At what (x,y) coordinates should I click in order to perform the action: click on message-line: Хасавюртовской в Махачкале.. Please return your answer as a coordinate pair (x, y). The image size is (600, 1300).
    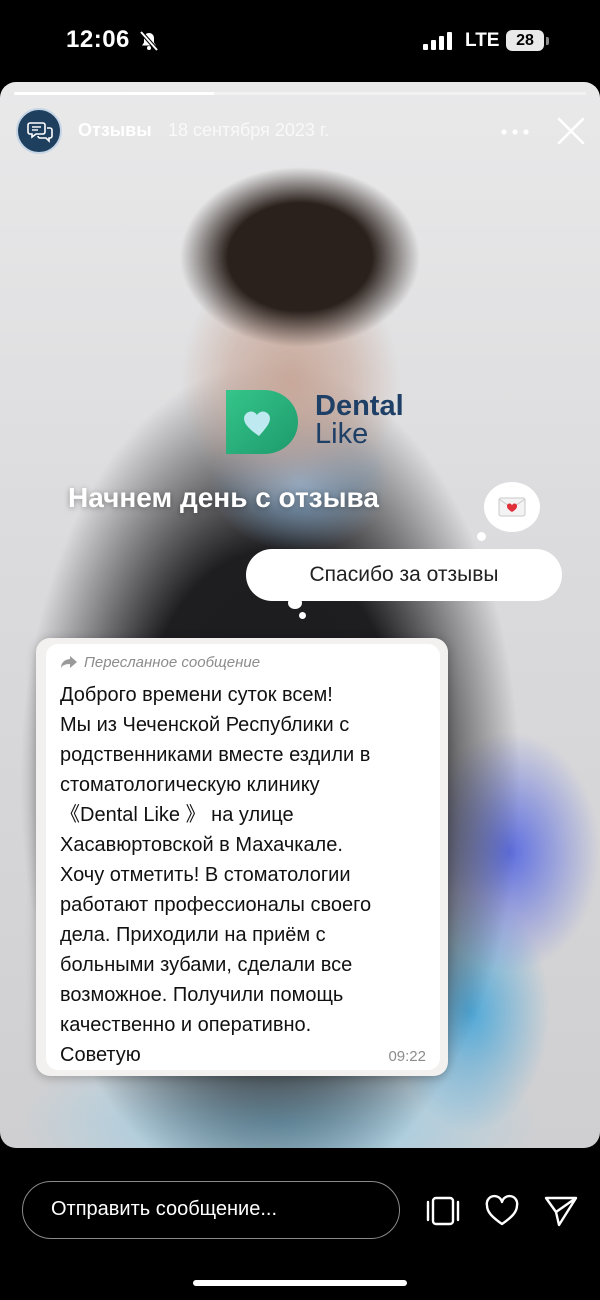
    Looking at the image, I should click on (201, 845).